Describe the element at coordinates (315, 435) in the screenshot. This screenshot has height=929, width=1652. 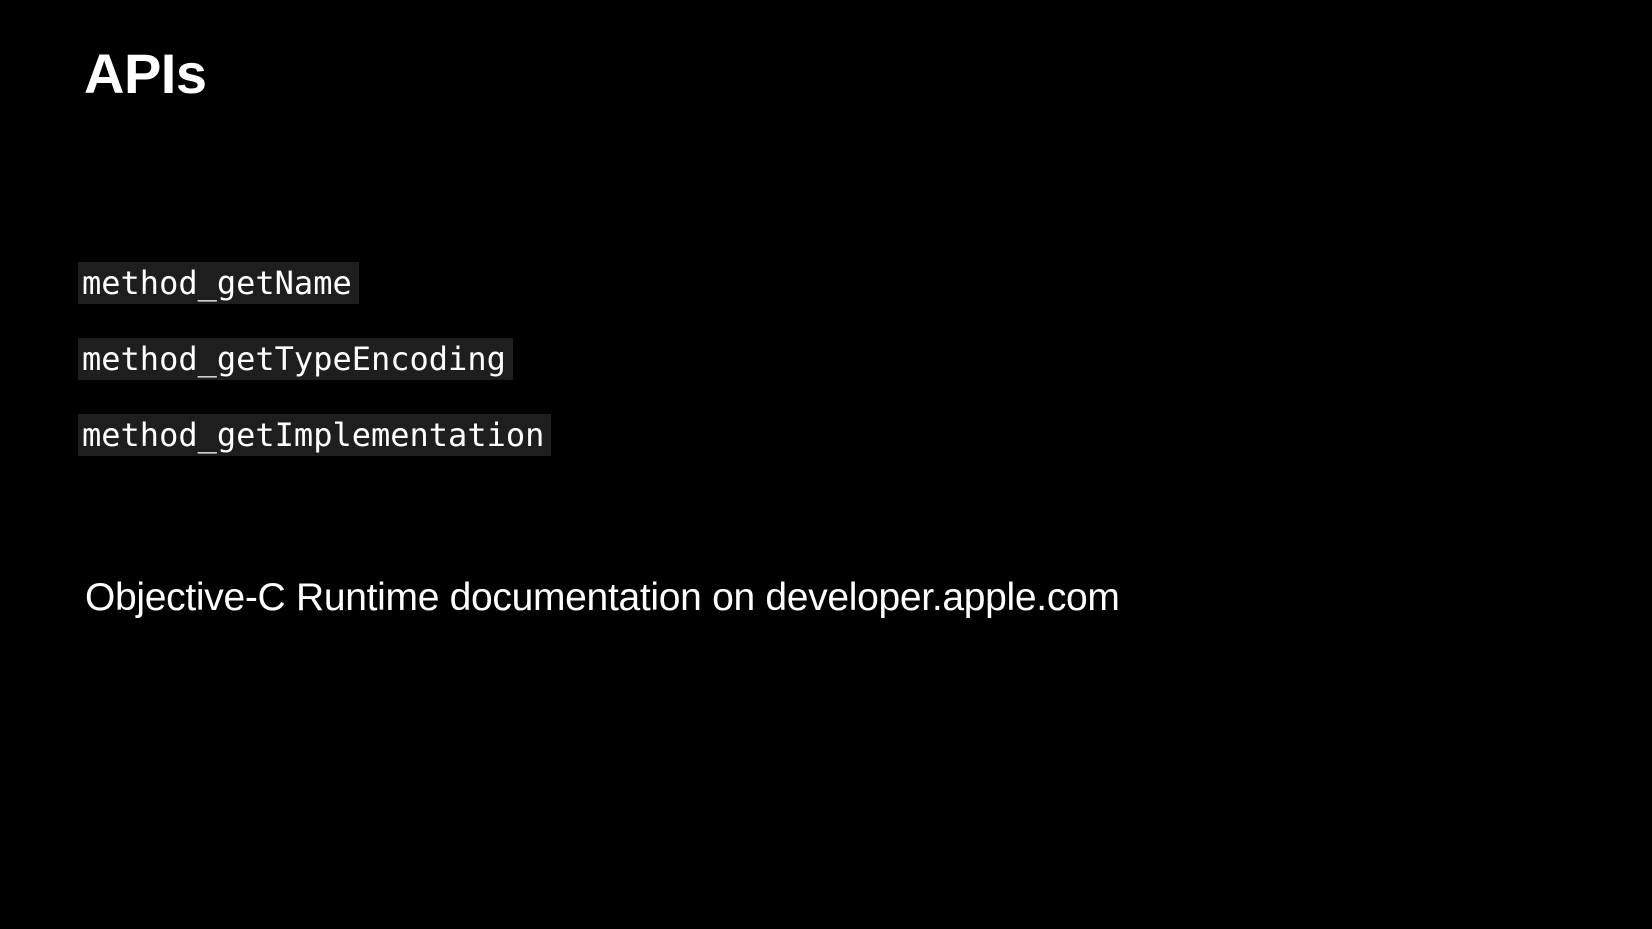
I see `api-code-method-getimplementation: method_getImplementation` at that location.